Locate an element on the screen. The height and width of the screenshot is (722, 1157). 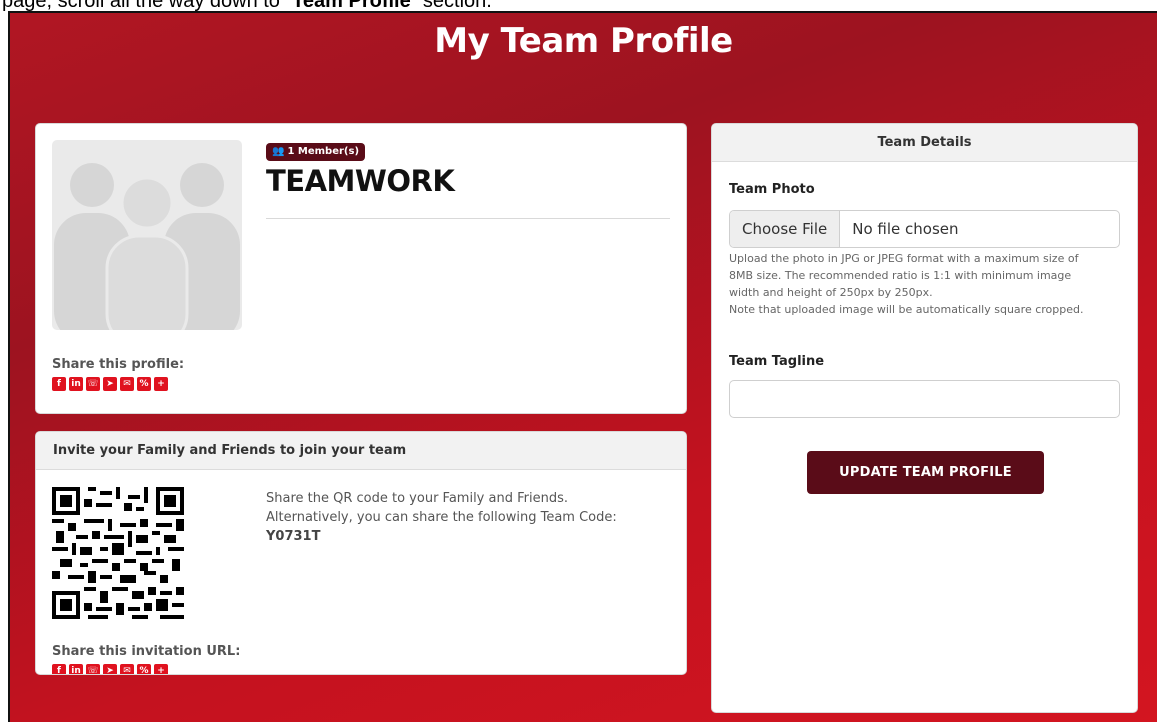
team-details-header: Team Details is located at coordinates (924, 143).